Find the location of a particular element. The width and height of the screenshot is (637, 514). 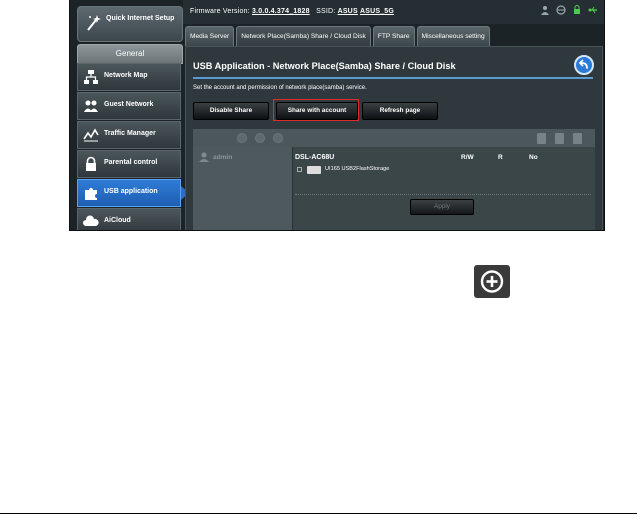

sidebar-item-network-map: Network Map is located at coordinates (129, 77).